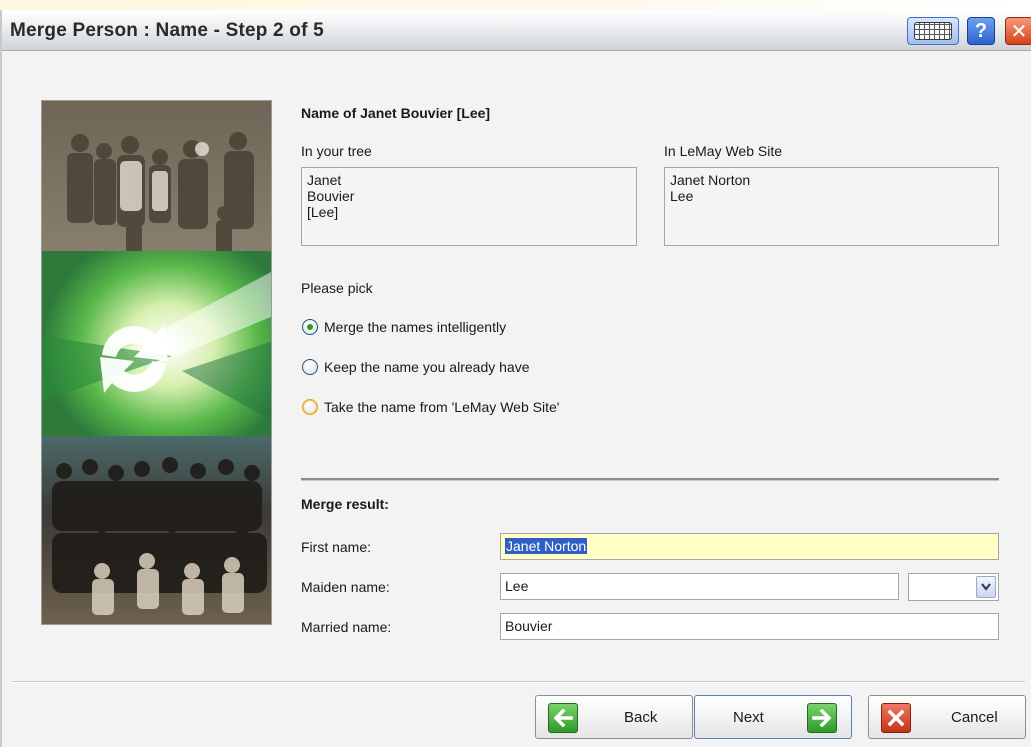  I want to click on married-name-label: Married name:, so click(346, 627).